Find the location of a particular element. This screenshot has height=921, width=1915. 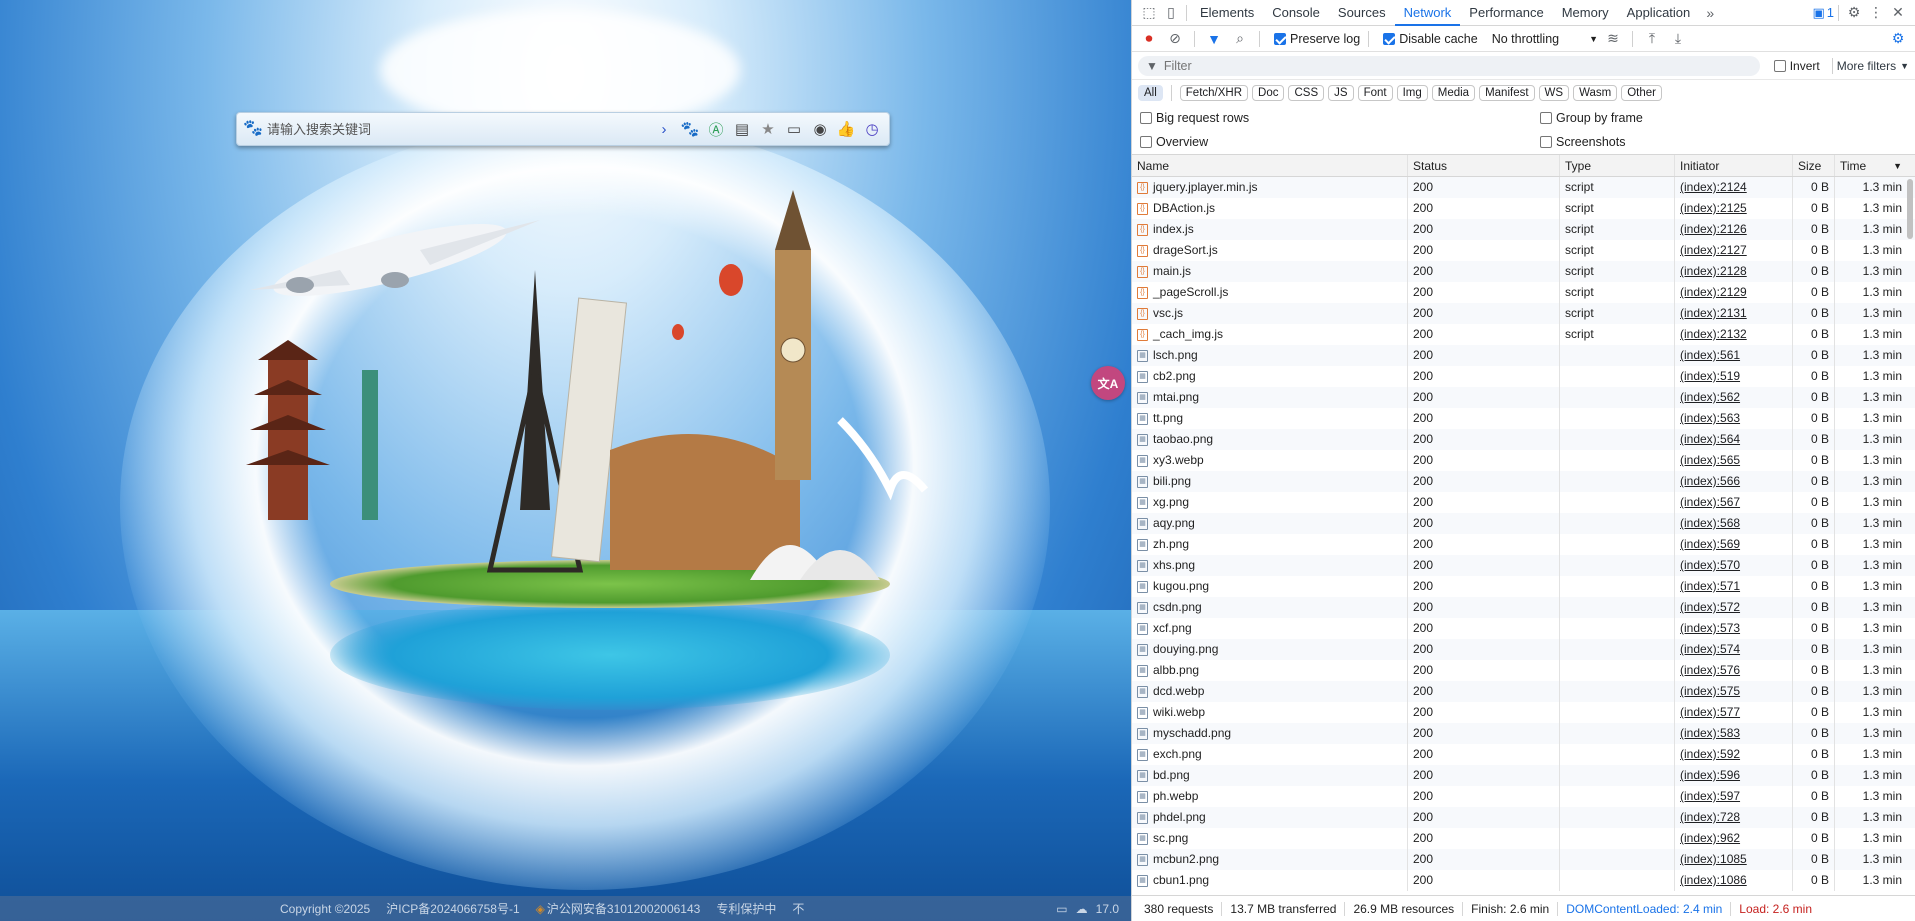

cell-name: ▦ tt.png is located at coordinates (1270, 418).